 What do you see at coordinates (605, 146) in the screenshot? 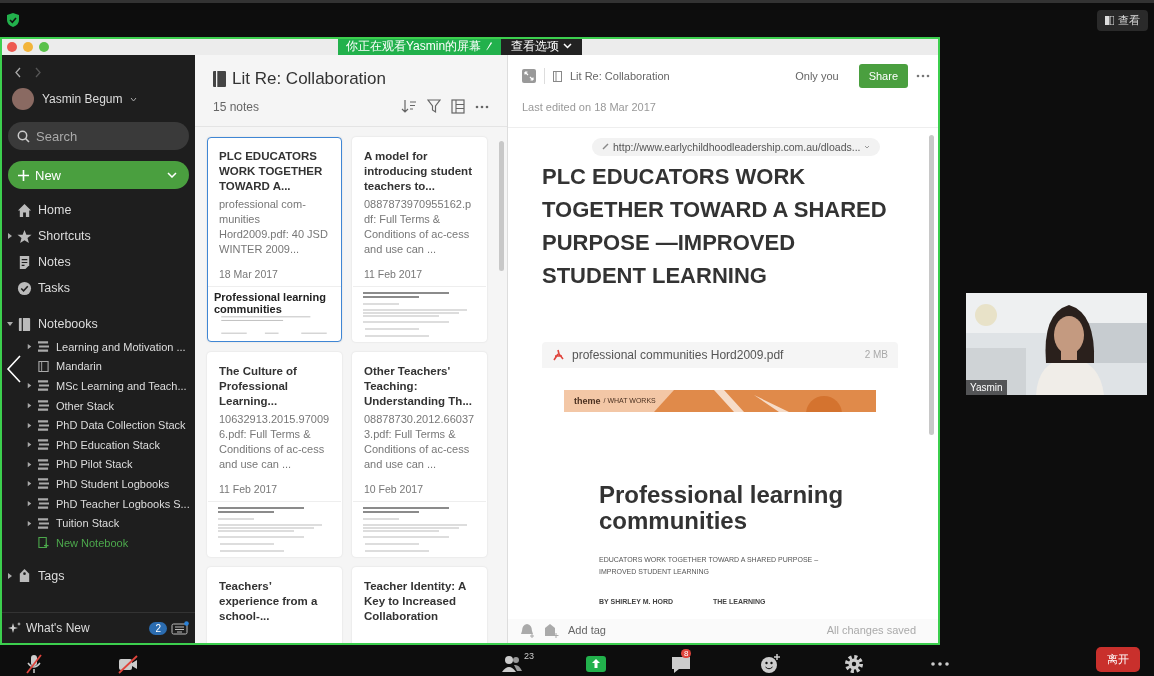
I see `link-icon` at bounding box center [605, 146].